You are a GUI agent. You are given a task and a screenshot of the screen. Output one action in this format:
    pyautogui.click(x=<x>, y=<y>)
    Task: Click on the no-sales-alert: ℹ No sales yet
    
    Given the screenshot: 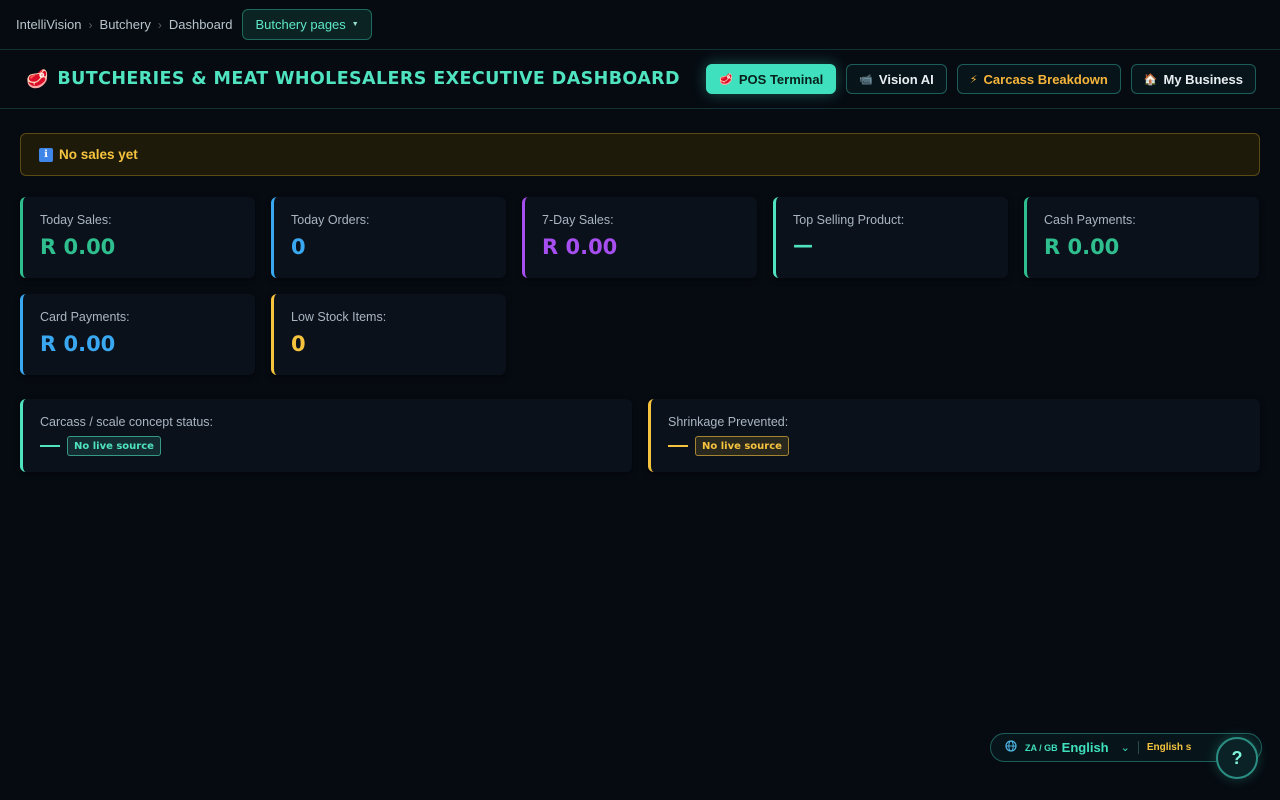 What is the action you would take?
    pyautogui.click(x=640, y=154)
    